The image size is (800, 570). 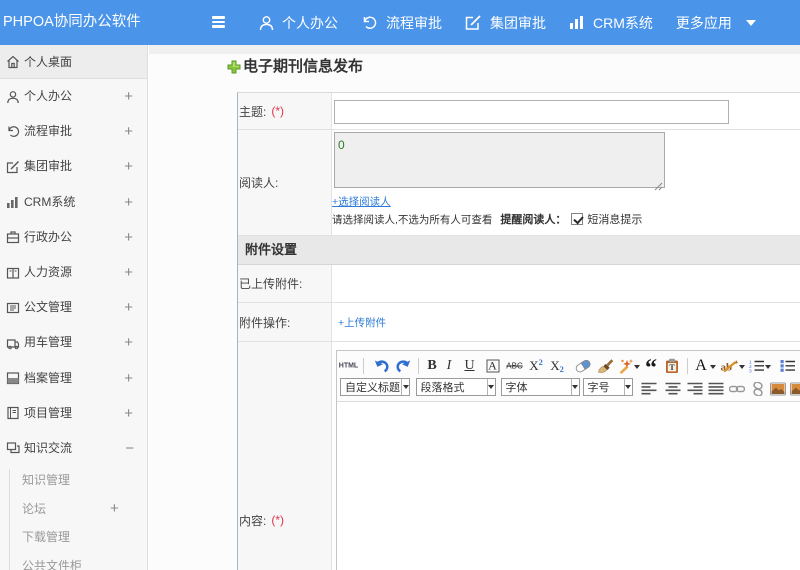 What do you see at coordinates (672, 367) in the screenshot?
I see `svg-text: T` at bounding box center [672, 367].